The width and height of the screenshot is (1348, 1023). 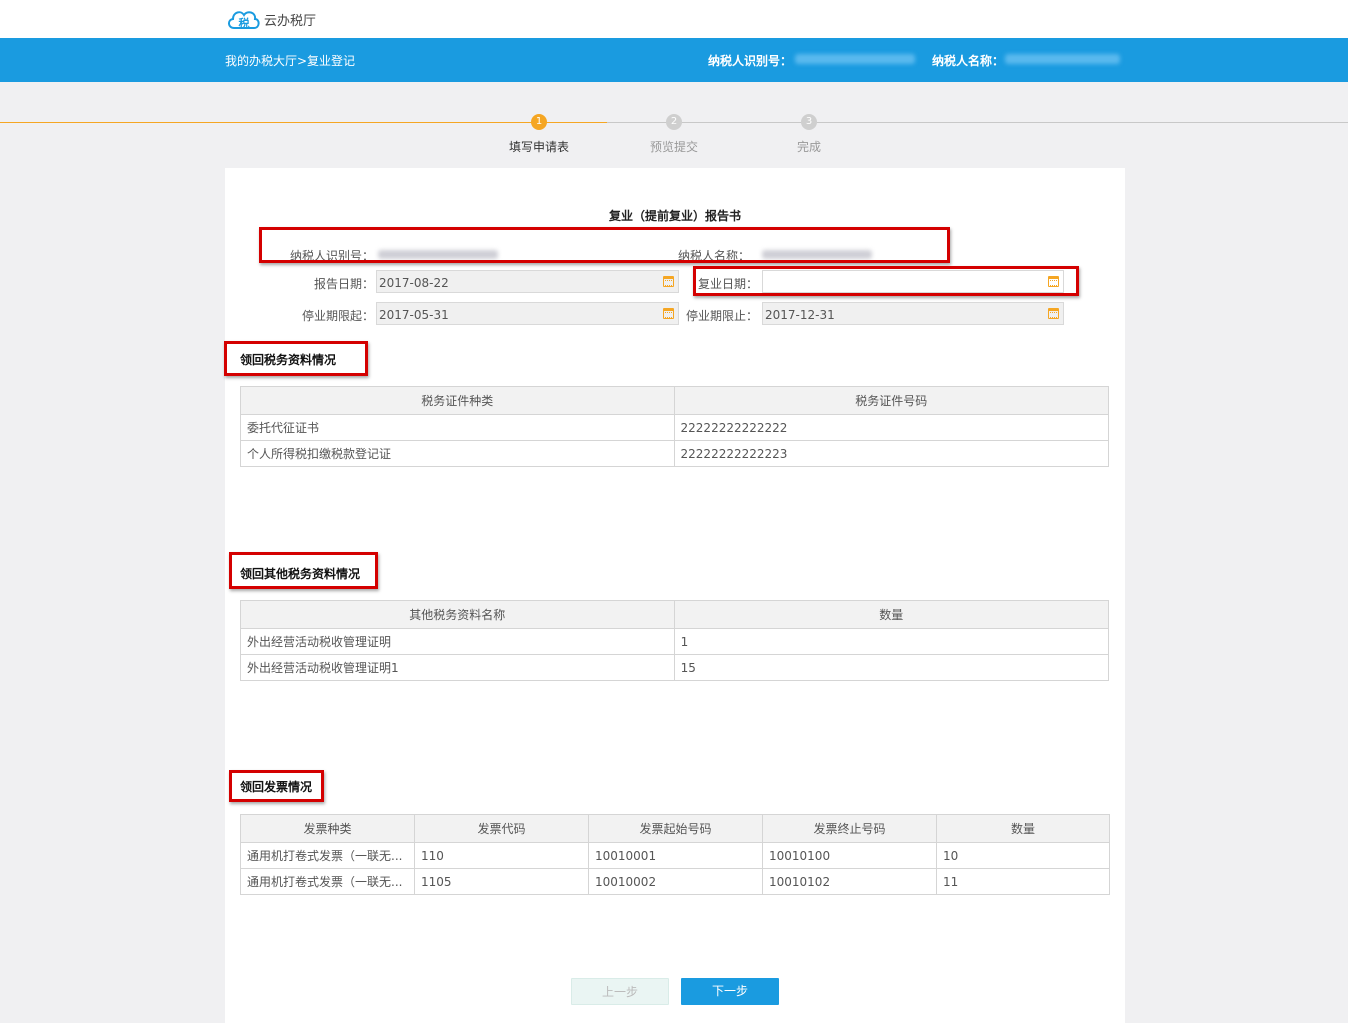 I want to click on table-cell: 110, so click(x=501, y=855).